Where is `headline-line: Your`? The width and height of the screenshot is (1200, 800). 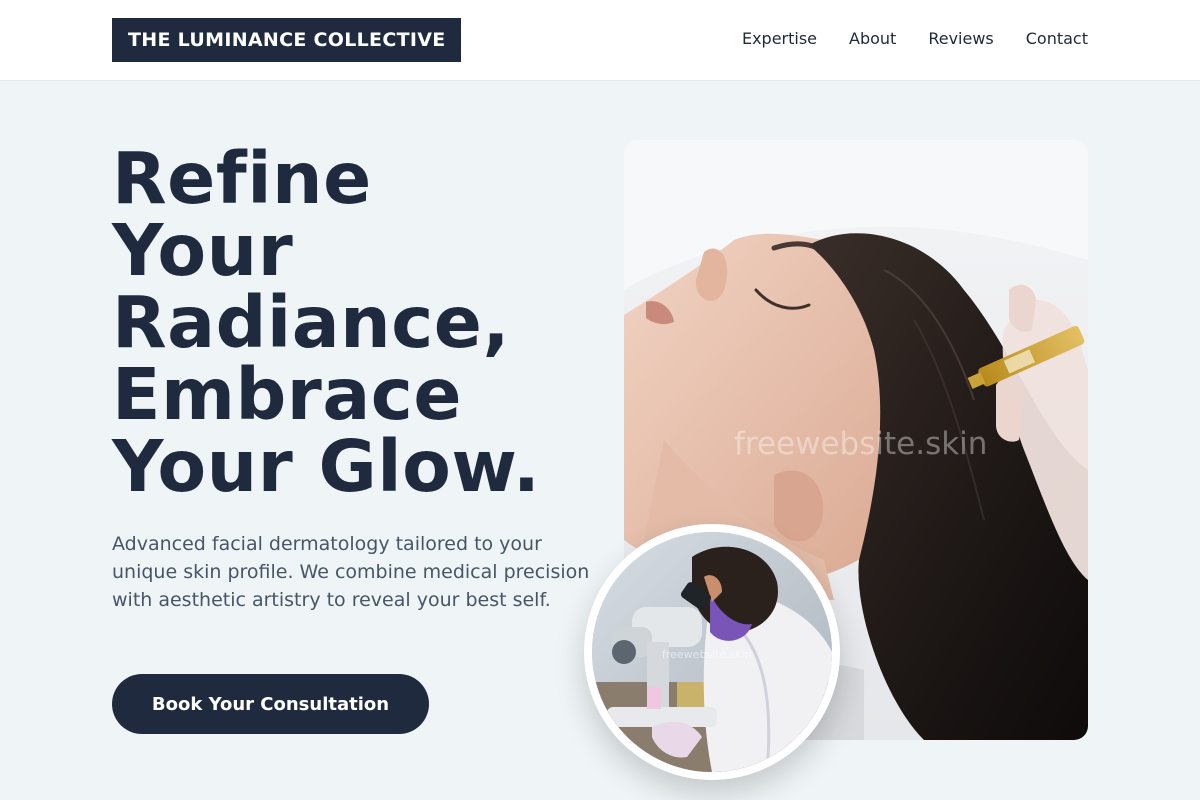 headline-line: Your is located at coordinates (203, 250).